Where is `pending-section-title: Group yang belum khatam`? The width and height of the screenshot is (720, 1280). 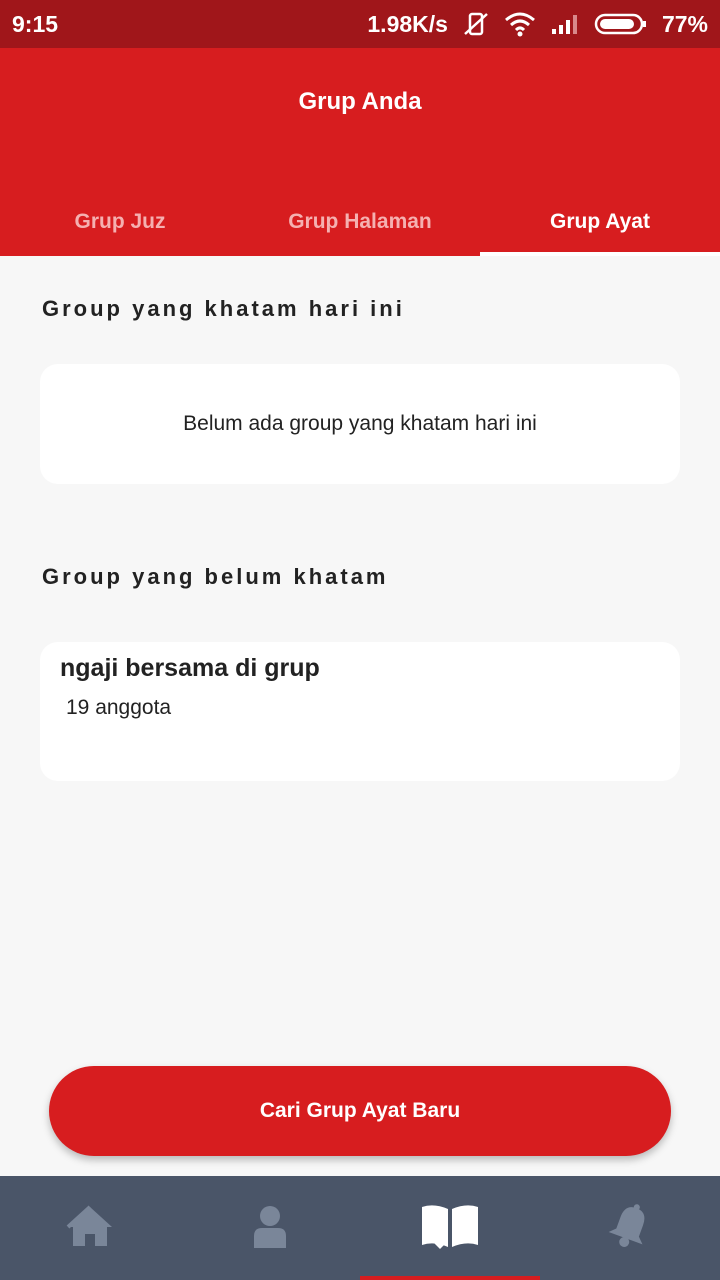 pending-section-title: Group yang belum khatam is located at coordinates (215, 576).